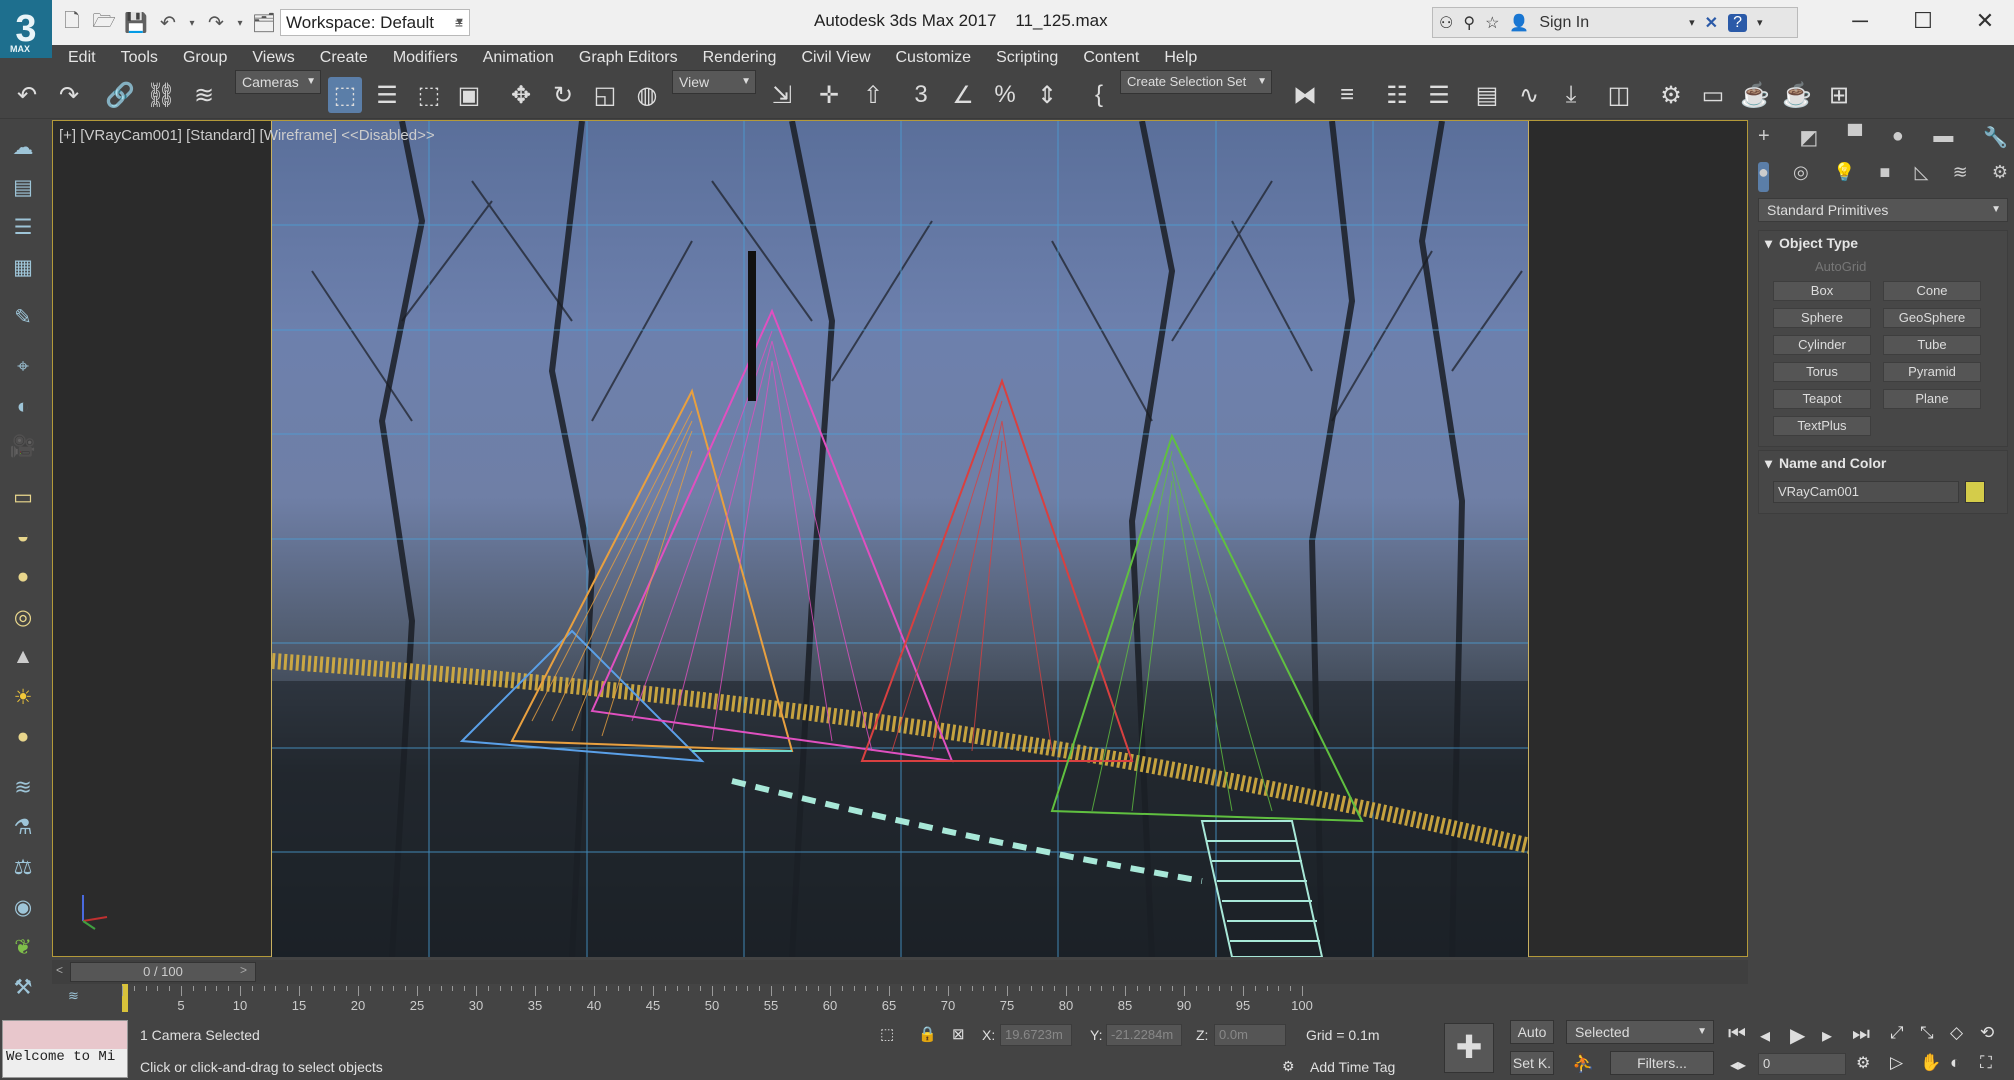 The image size is (2014, 1080). Describe the element at coordinates (1932, 291) in the screenshot. I see `cone-button: Cone` at that location.